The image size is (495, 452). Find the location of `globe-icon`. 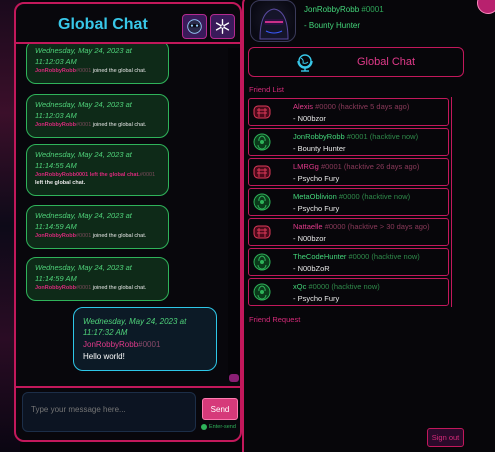

globe-icon is located at coordinates (305, 63).